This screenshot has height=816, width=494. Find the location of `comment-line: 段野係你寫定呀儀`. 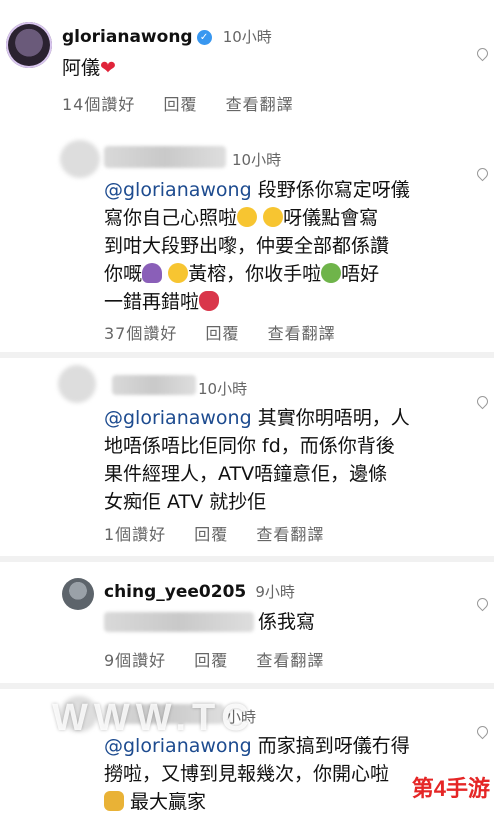

comment-line: 段野係你寫定呀儀 is located at coordinates (333, 190).